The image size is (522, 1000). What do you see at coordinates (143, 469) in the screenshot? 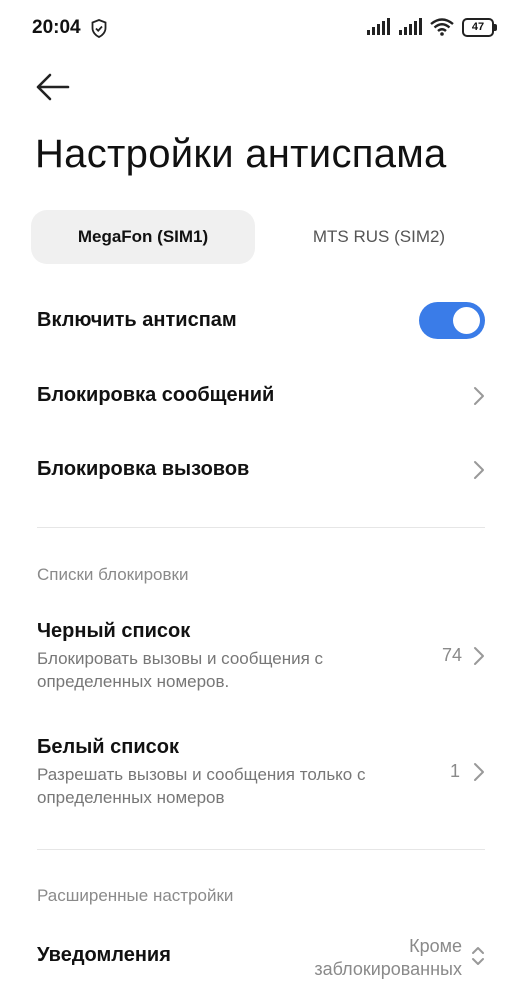
I see `block-calls-label: Блокировка вызовов` at bounding box center [143, 469].